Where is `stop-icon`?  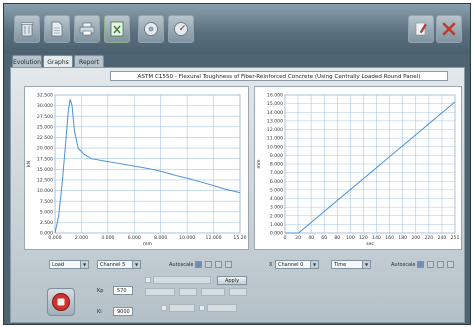
stop-icon is located at coordinates (61, 302).